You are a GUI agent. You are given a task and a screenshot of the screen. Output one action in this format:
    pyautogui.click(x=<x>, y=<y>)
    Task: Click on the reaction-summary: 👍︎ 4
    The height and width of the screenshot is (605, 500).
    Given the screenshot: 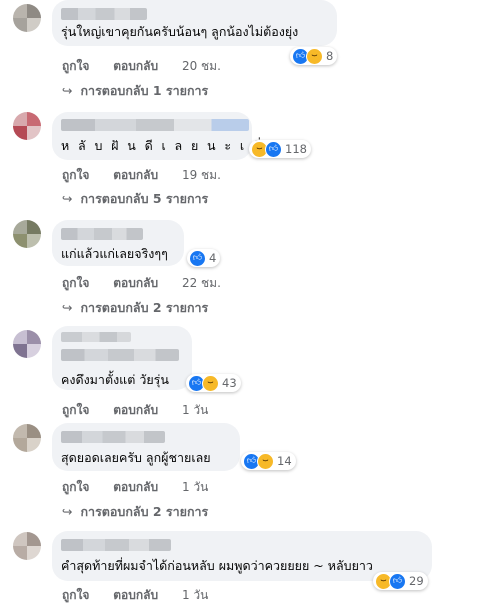 What is the action you would take?
    pyautogui.click(x=204, y=258)
    